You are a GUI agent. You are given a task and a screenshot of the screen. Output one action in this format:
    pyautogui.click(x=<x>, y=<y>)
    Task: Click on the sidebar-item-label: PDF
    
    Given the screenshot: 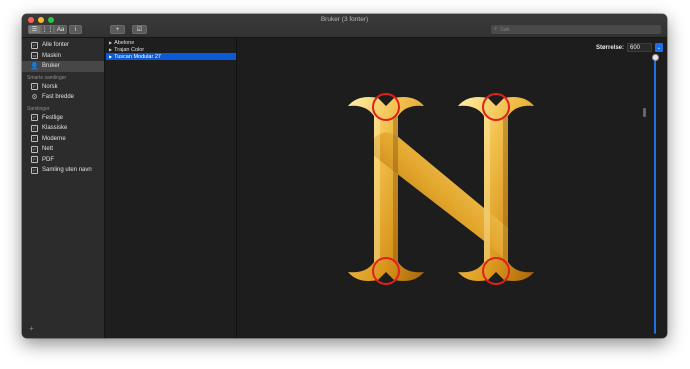 What is the action you would take?
    pyautogui.click(x=48, y=159)
    